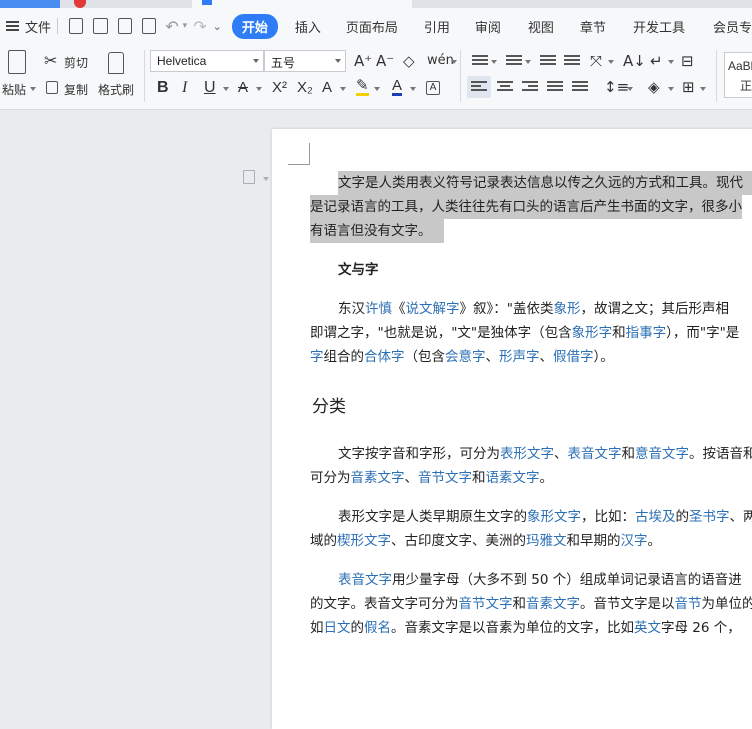  What do you see at coordinates (688, 87) in the screenshot?
I see `borders-icon: ⊞` at bounding box center [688, 87].